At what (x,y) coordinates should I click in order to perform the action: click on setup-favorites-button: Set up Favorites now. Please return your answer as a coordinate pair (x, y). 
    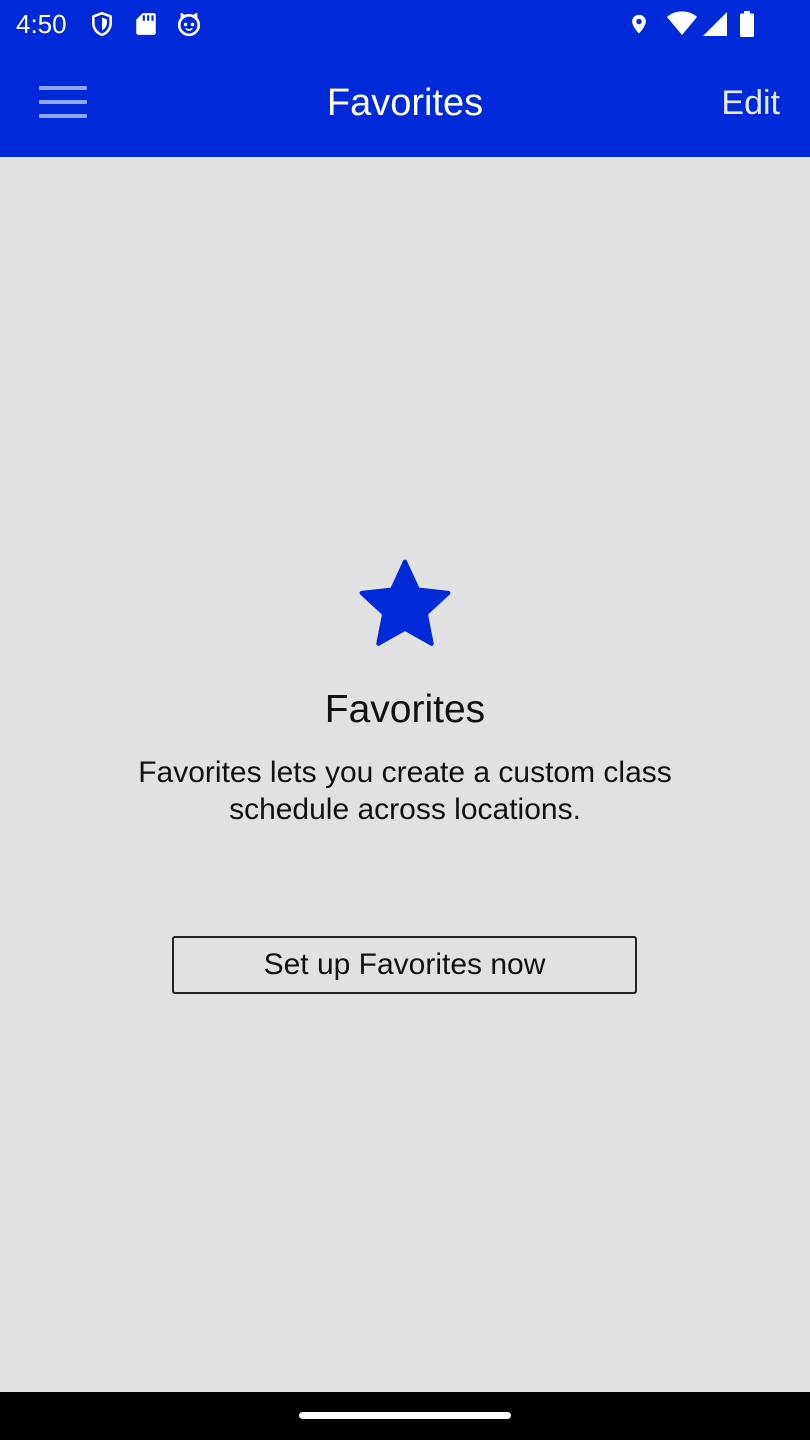
    Looking at the image, I should click on (404, 965).